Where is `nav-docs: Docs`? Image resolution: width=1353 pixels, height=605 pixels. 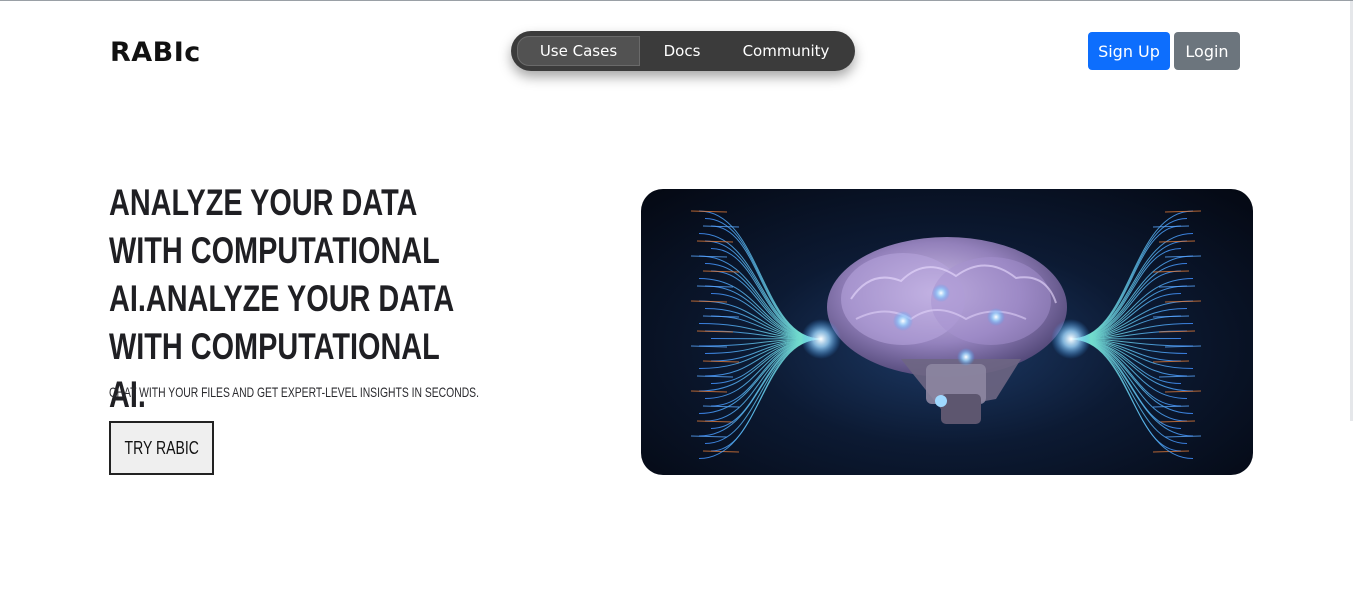
nav-docs: Docs is located at coordinates (682, 51).